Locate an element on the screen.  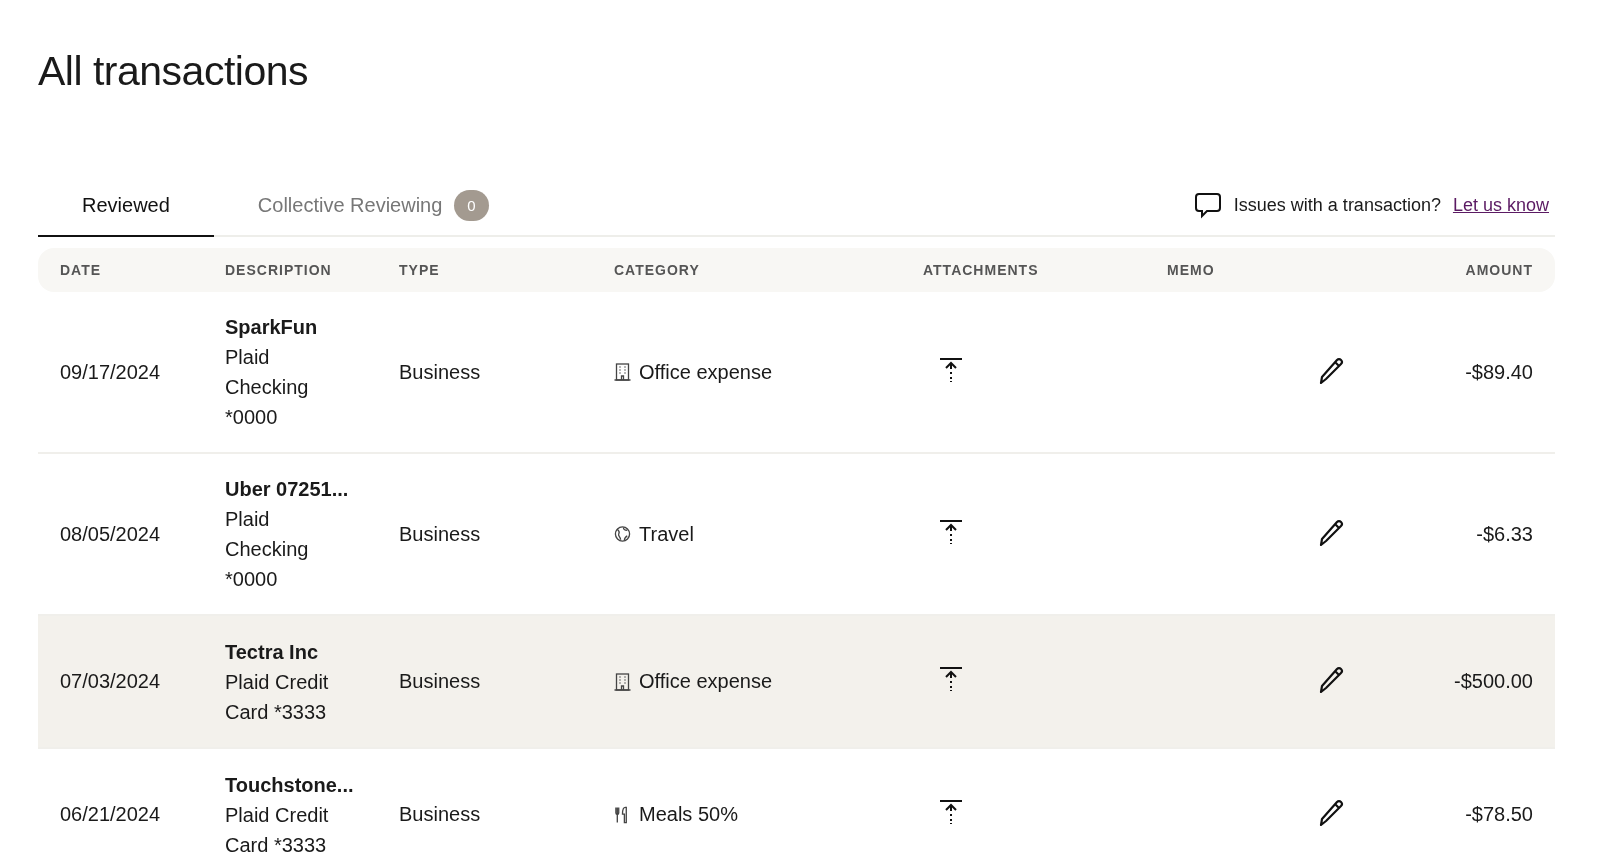
column-header: TYPE is located at coordinates (420, 270).